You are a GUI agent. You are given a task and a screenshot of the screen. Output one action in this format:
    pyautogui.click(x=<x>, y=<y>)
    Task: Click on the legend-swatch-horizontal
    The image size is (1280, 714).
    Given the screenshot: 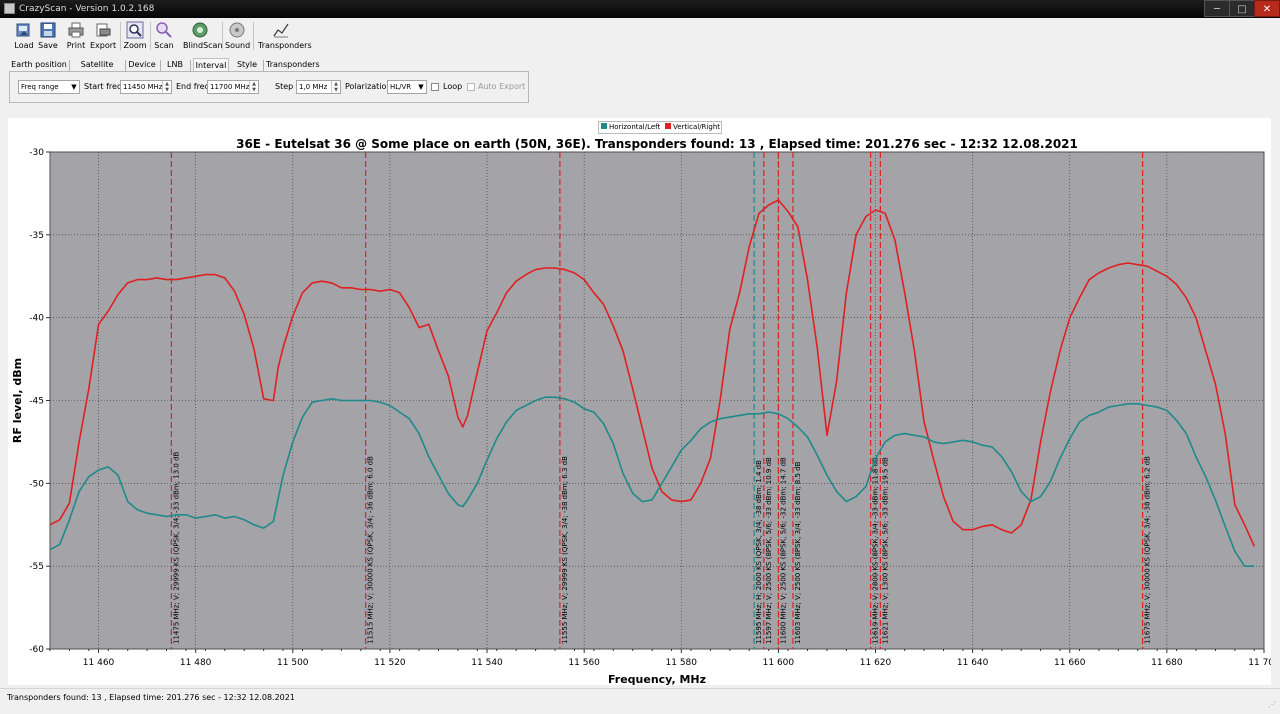 What is the action you would take?
    pyautogui.click(x=604, y=126)
    